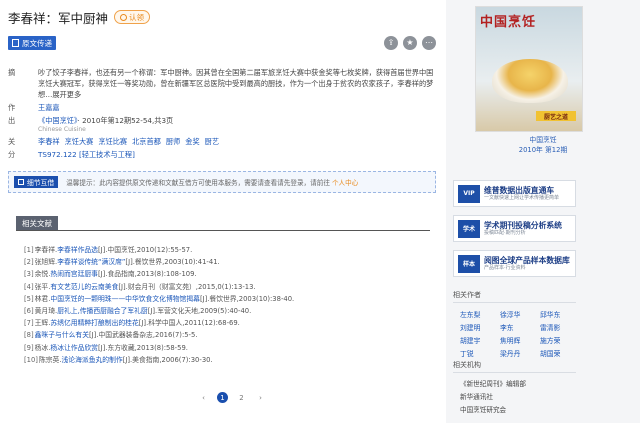 This screenshot has height=423, width=640. What do you see at coordinates (505, 232) in the screenshot?
I see `banner-sub: 投稿匹配·期刊分析` at bounding box center [505, 232].